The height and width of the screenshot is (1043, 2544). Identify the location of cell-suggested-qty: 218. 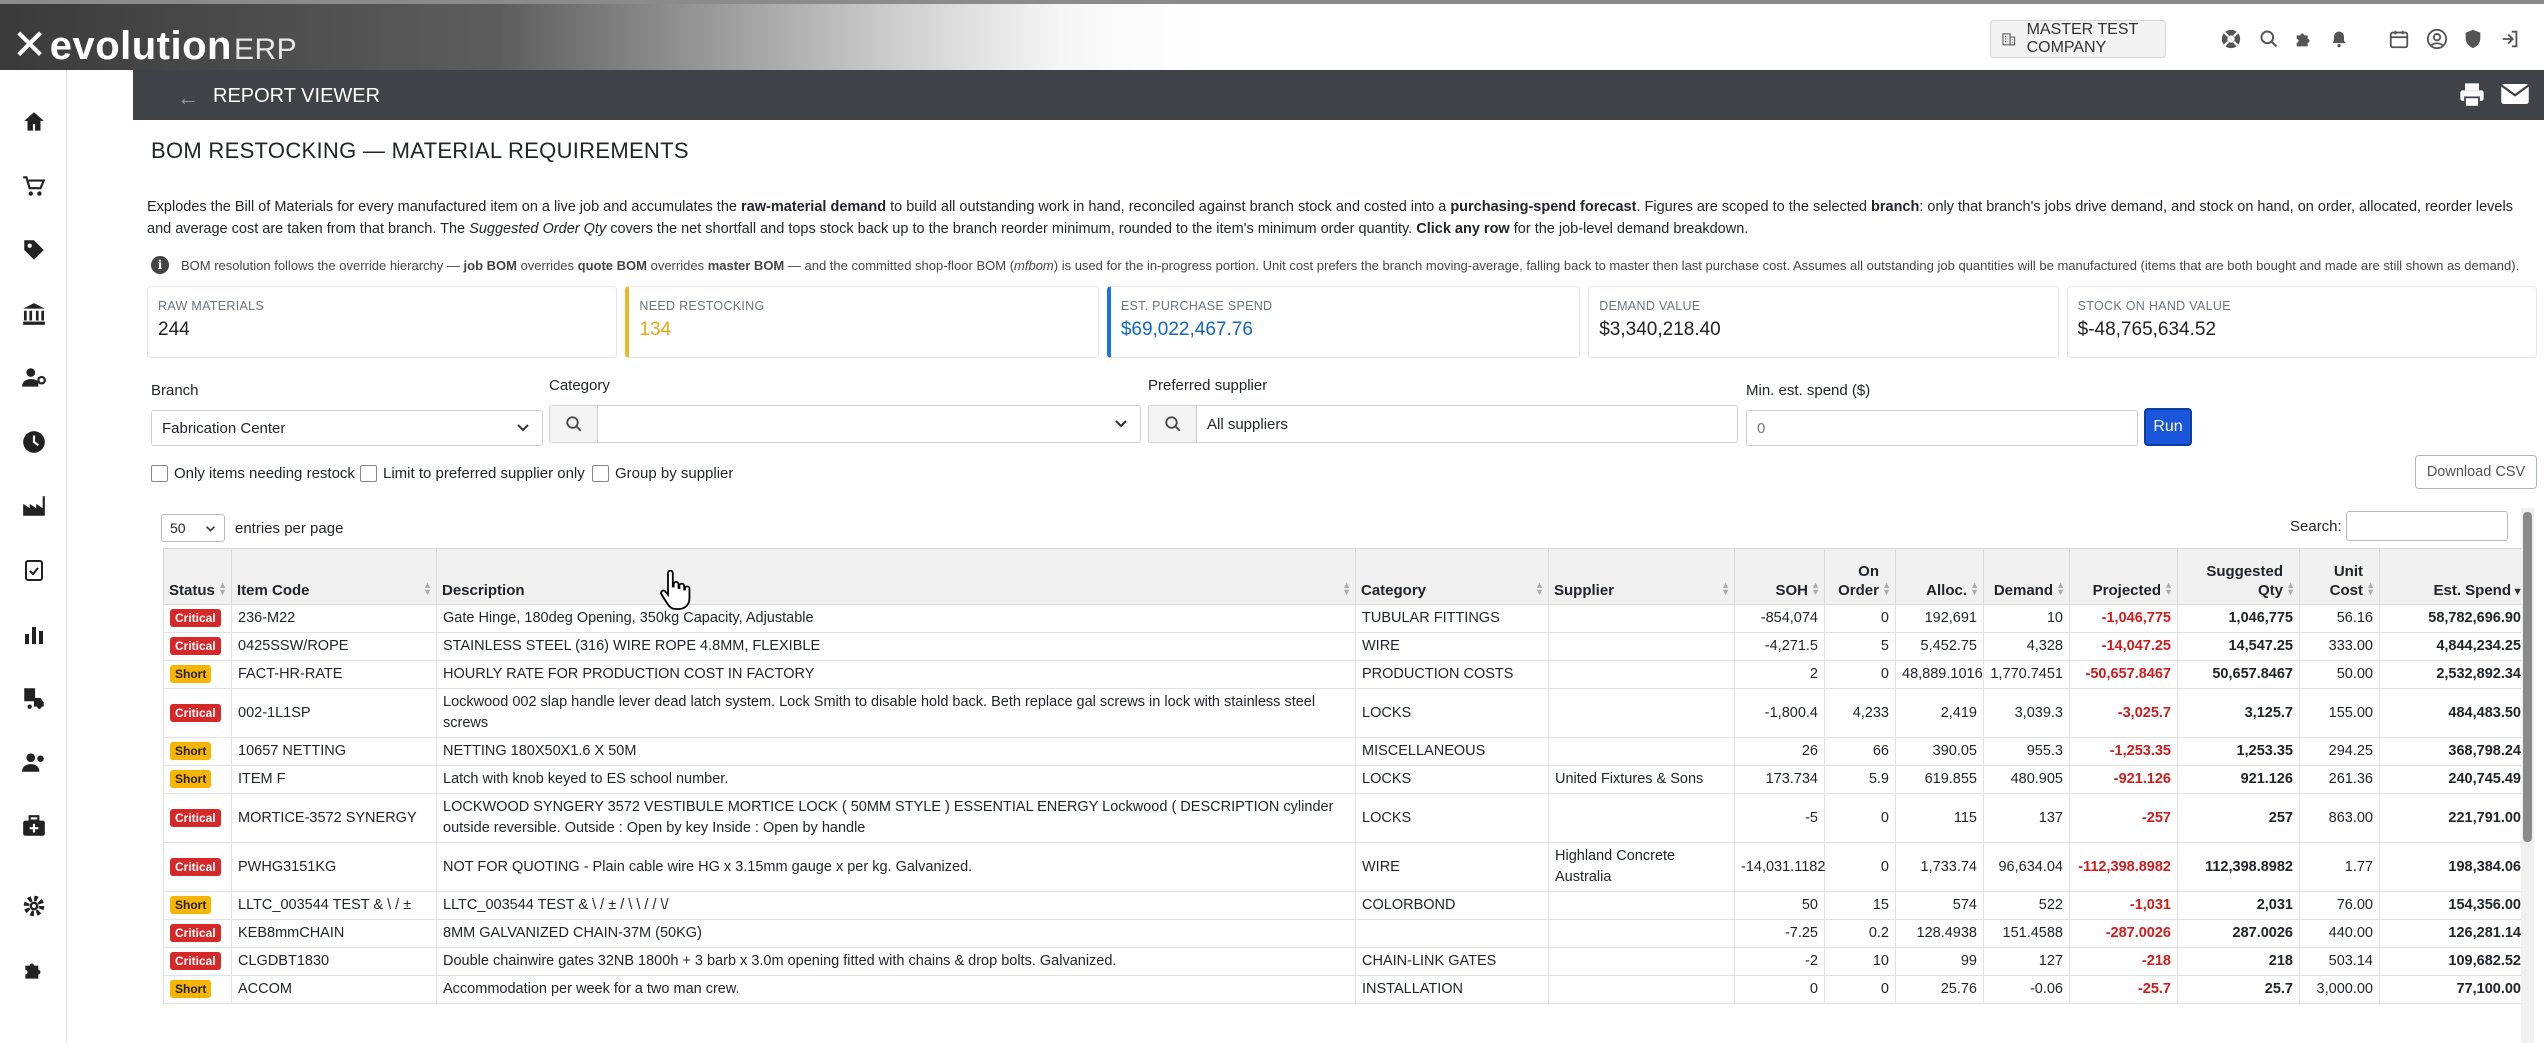
(2238, 961).